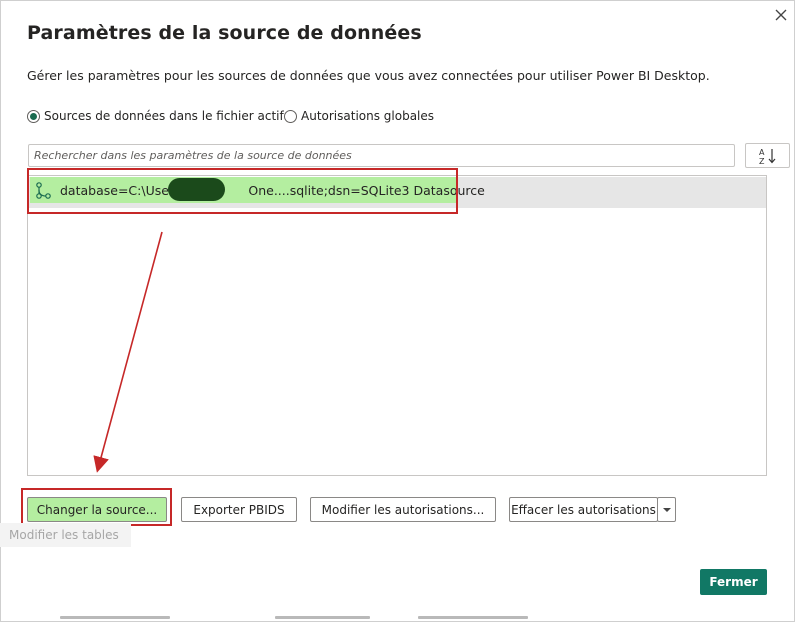  What do you see at coordinates (397, 618) in the screenshot?
I see `background-content-strip` at bounding box center [397, 618].